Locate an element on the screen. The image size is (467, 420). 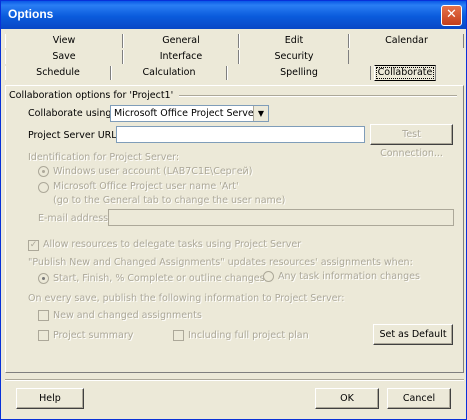
tab-calculation: Calculation is located at coordinates (169, 73).